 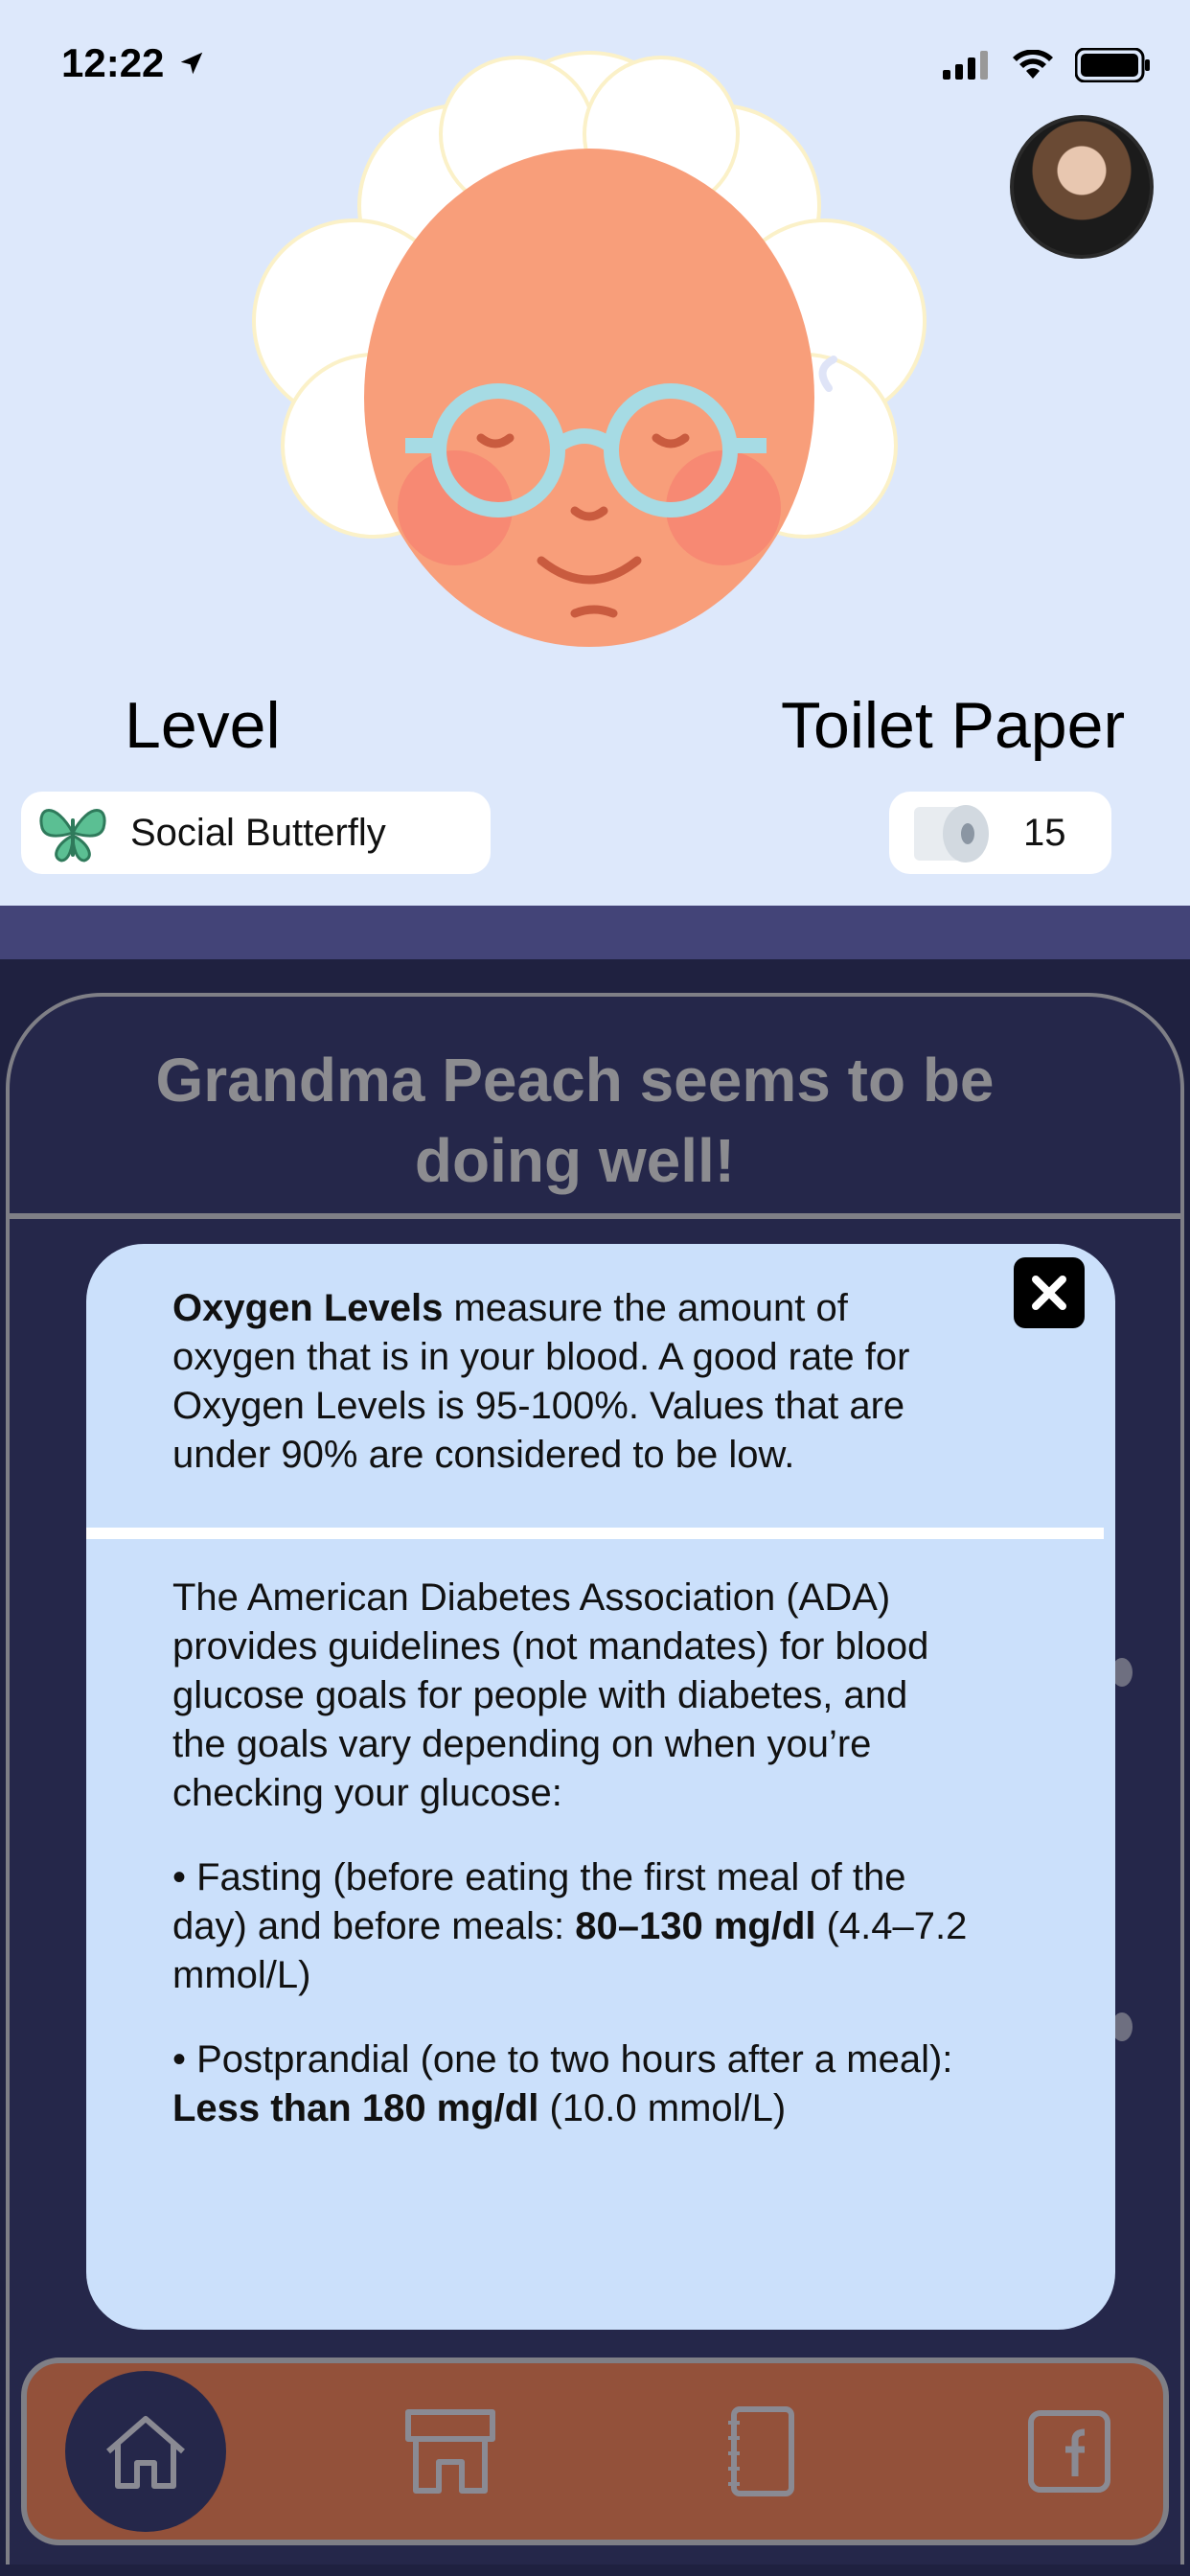 I want to click on notebook-icon, so click(x=761, y=2451).